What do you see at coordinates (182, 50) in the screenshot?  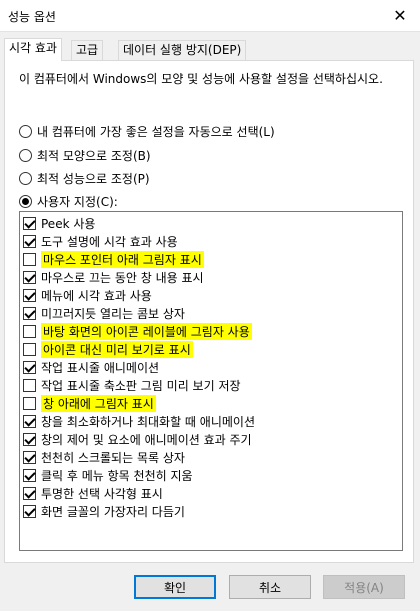 I see `tab-dep: 데이터 실행 방지(DEP)` at bounding box center [182, 50].